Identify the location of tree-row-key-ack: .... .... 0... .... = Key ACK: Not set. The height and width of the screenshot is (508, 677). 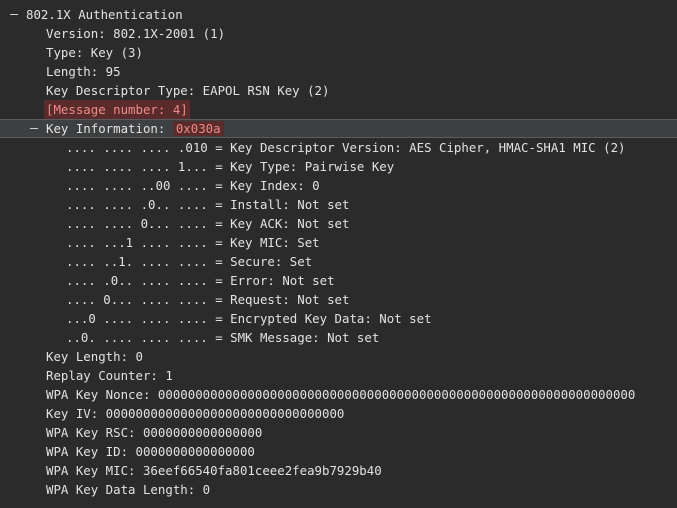
(338, 223).